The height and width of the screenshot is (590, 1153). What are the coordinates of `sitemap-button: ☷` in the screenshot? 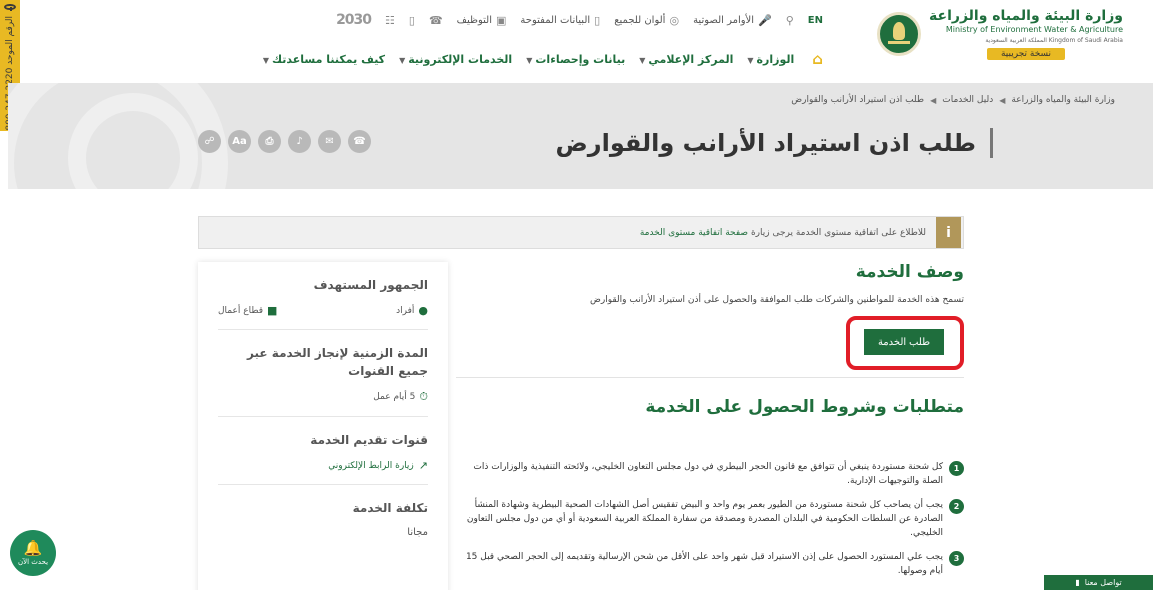 It's located at (390, 20).